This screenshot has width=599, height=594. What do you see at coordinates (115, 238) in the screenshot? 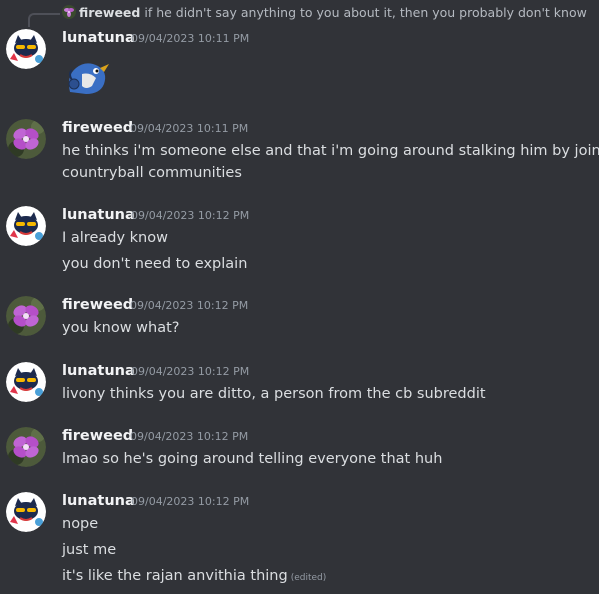
I see `message-text: I already know` at bounding box center [115, 238].